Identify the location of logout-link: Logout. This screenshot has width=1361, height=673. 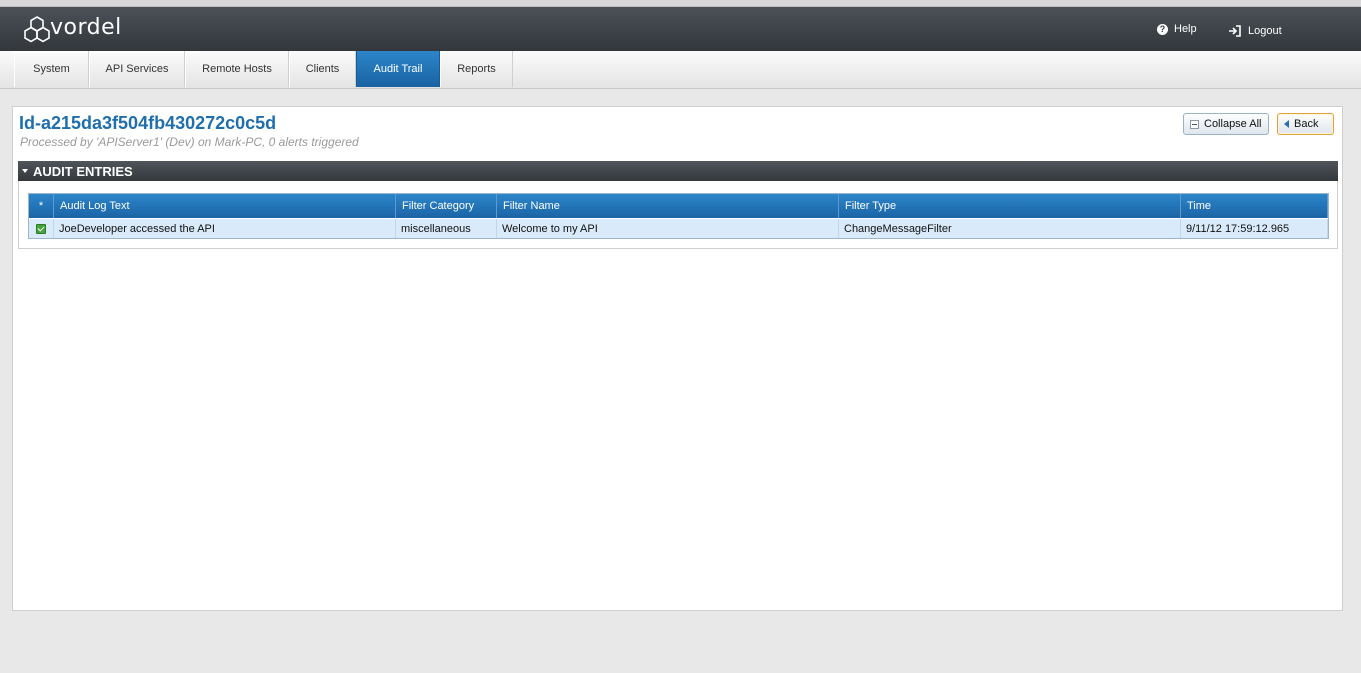
(1255, 31).